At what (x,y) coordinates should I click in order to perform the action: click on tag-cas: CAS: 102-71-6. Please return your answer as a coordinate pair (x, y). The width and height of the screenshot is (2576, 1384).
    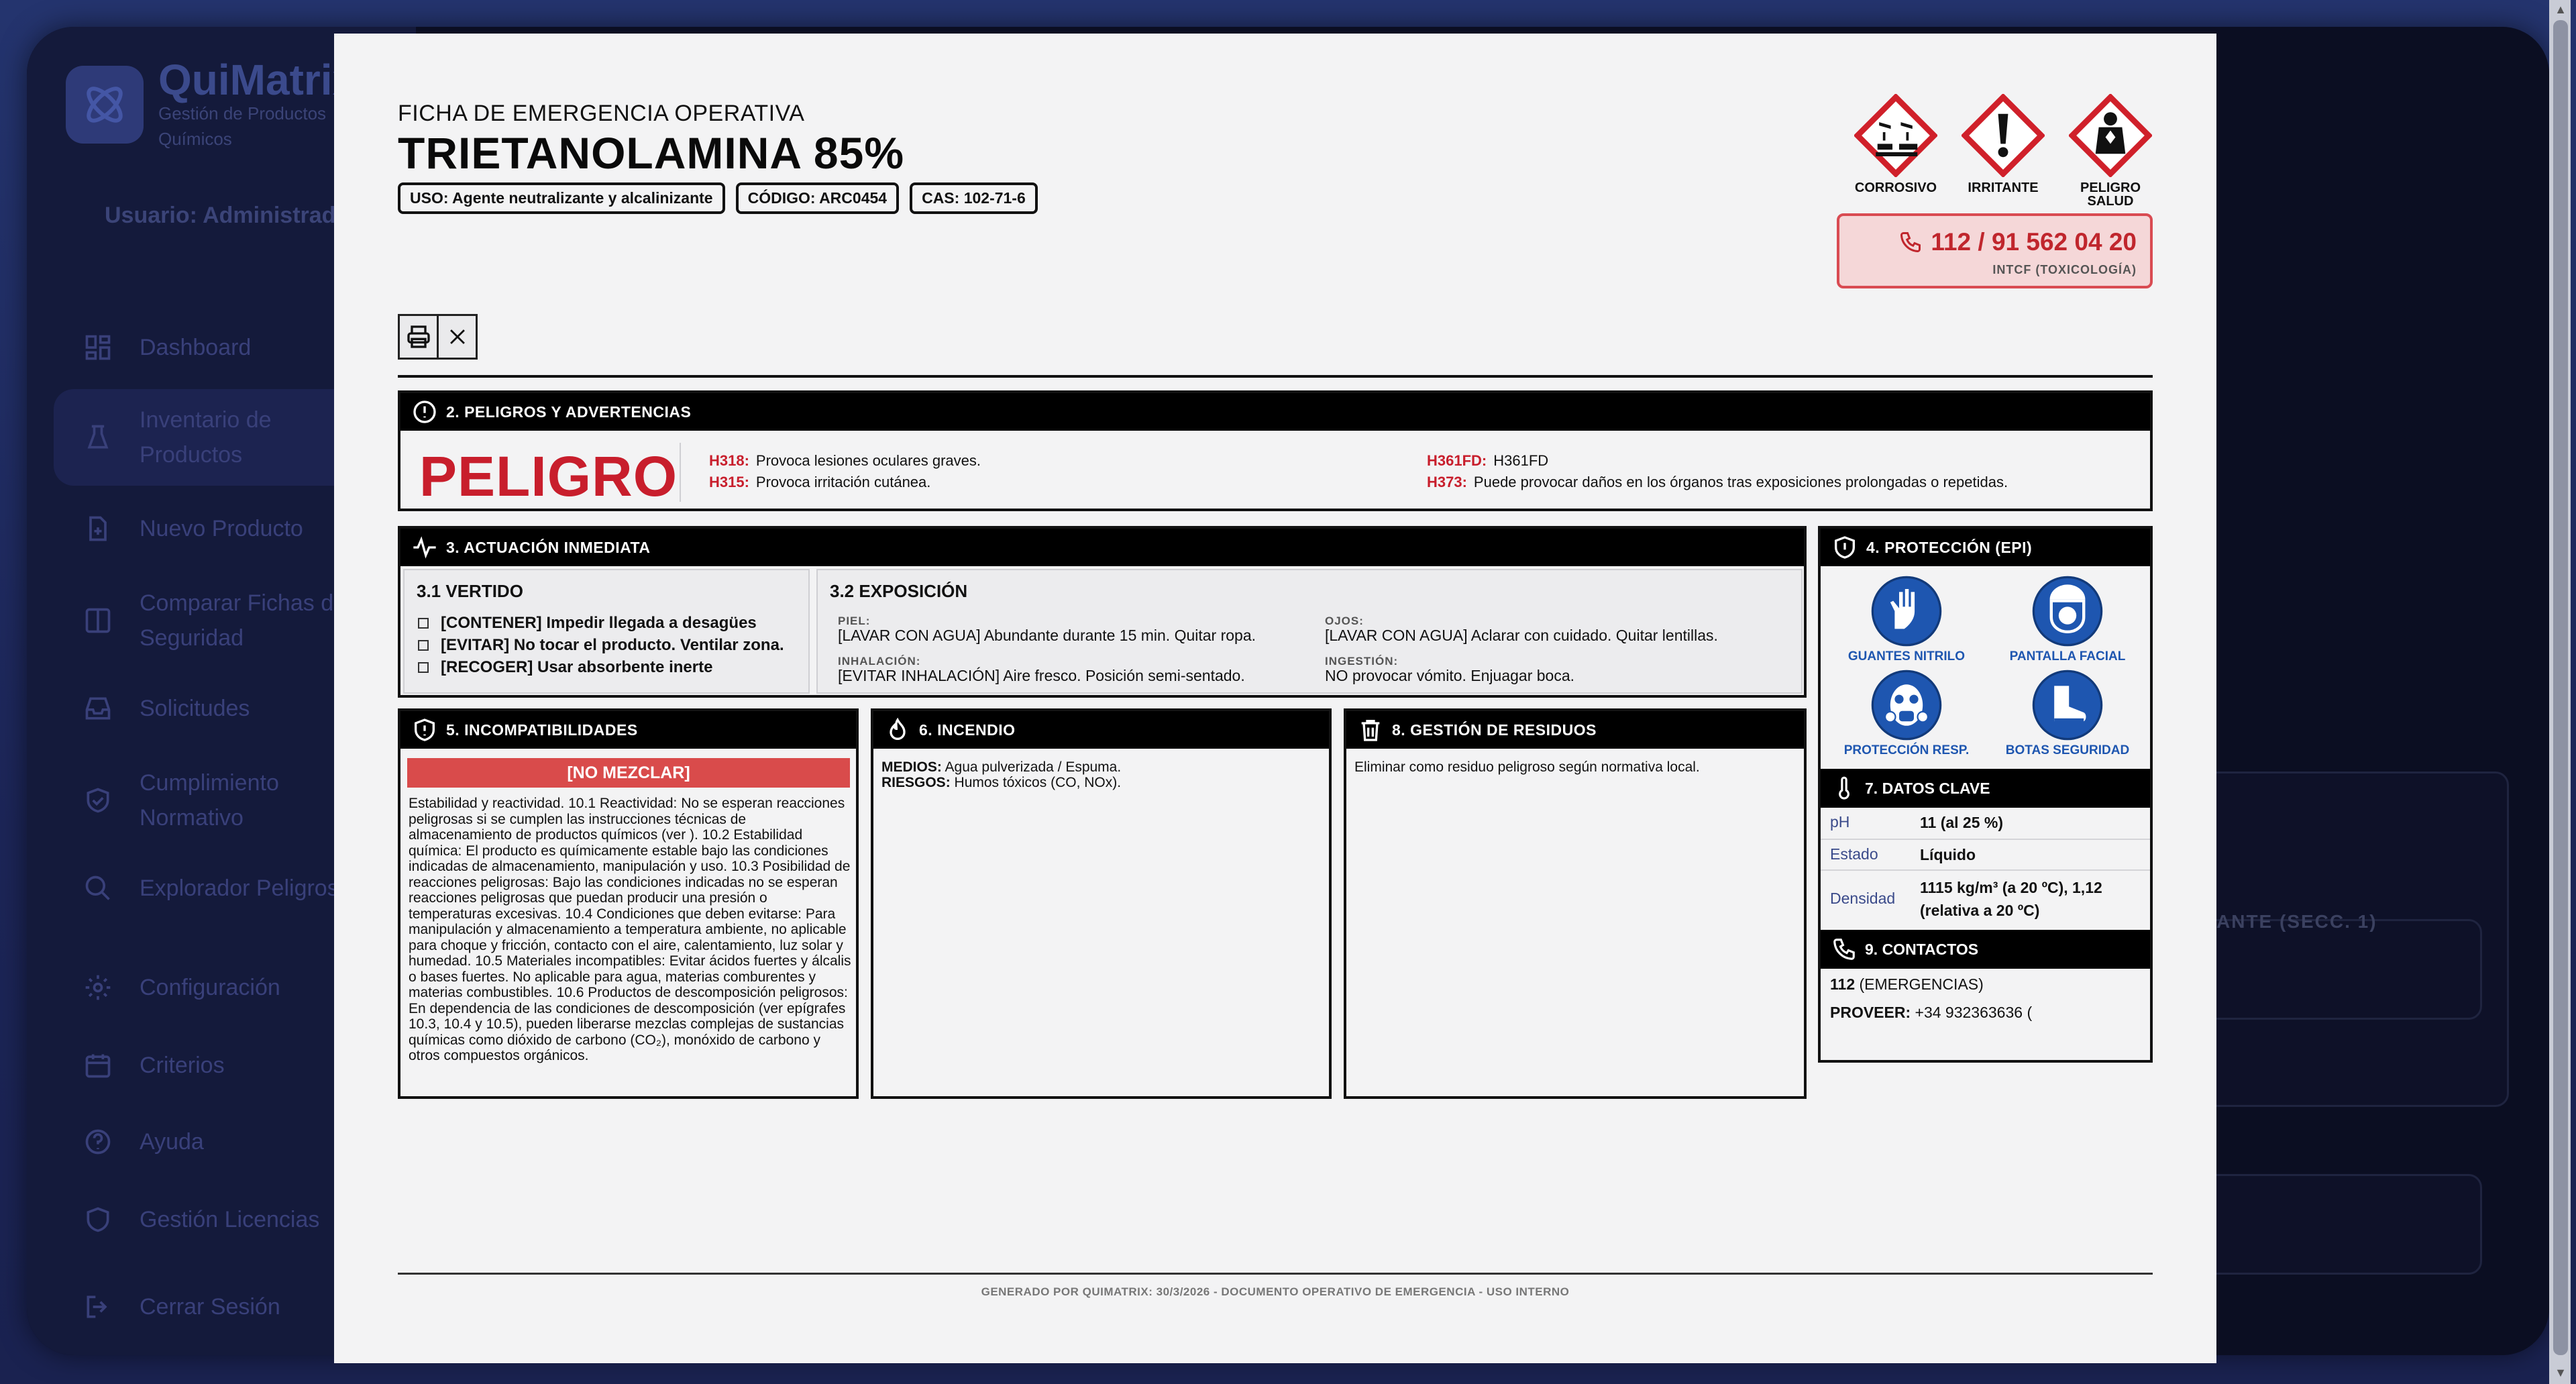
    Looking at the image, I should click on (974, 198).